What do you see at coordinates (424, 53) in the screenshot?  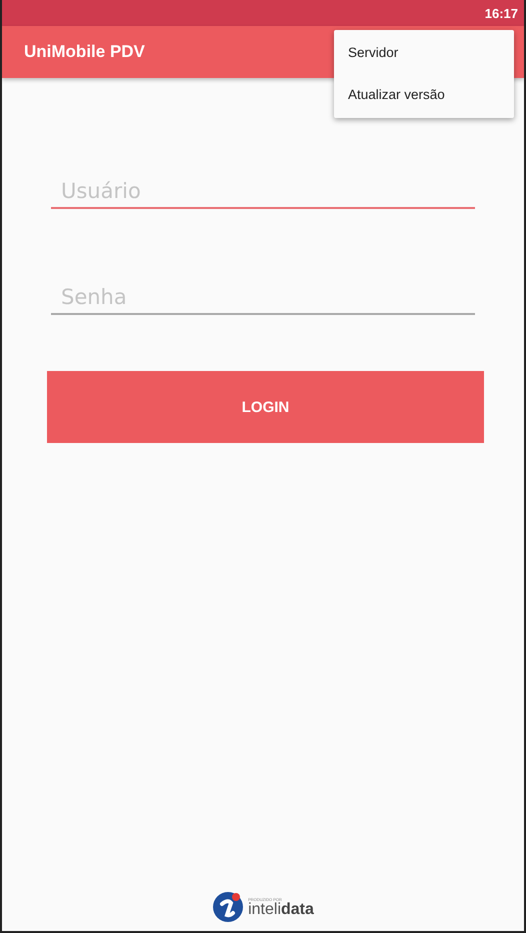 I see `menu-item: Servidor` at bounding box center [424, 53].